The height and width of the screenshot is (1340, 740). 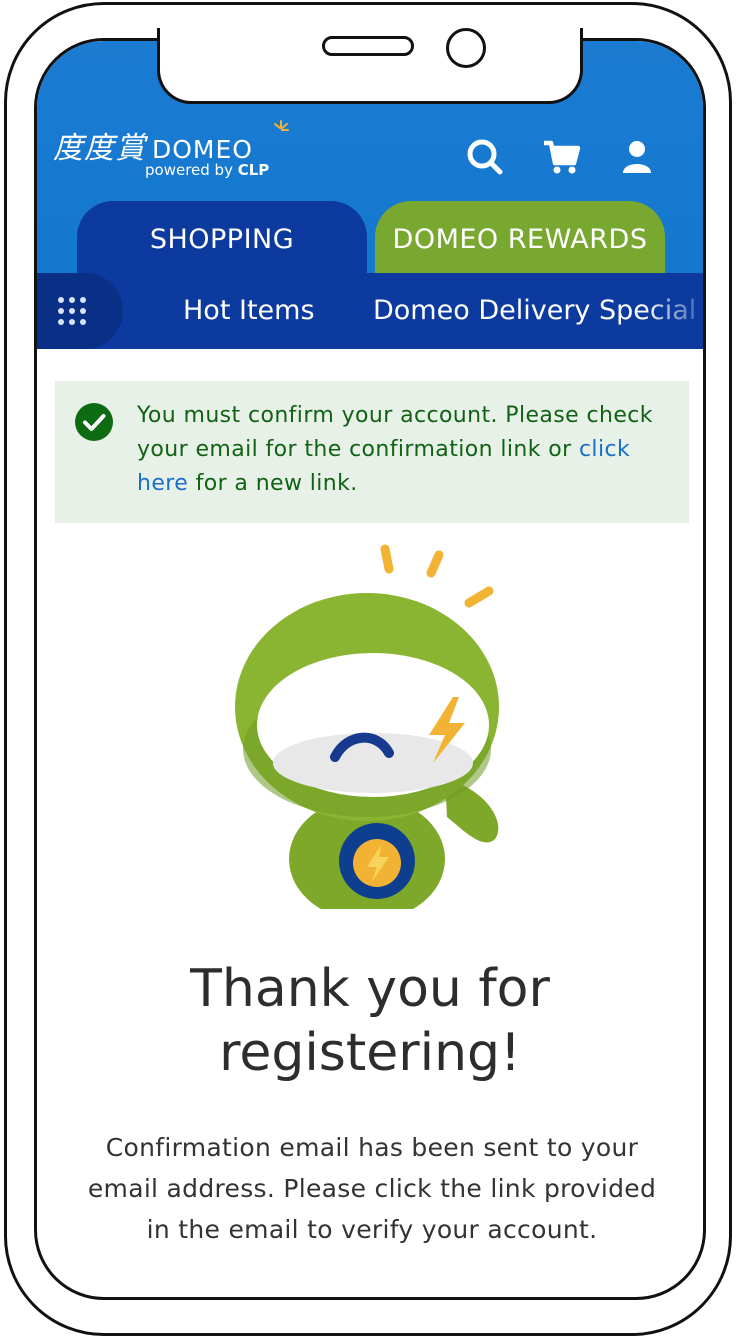 I want to click on grid-menu-button, so click(x=80, y=311).